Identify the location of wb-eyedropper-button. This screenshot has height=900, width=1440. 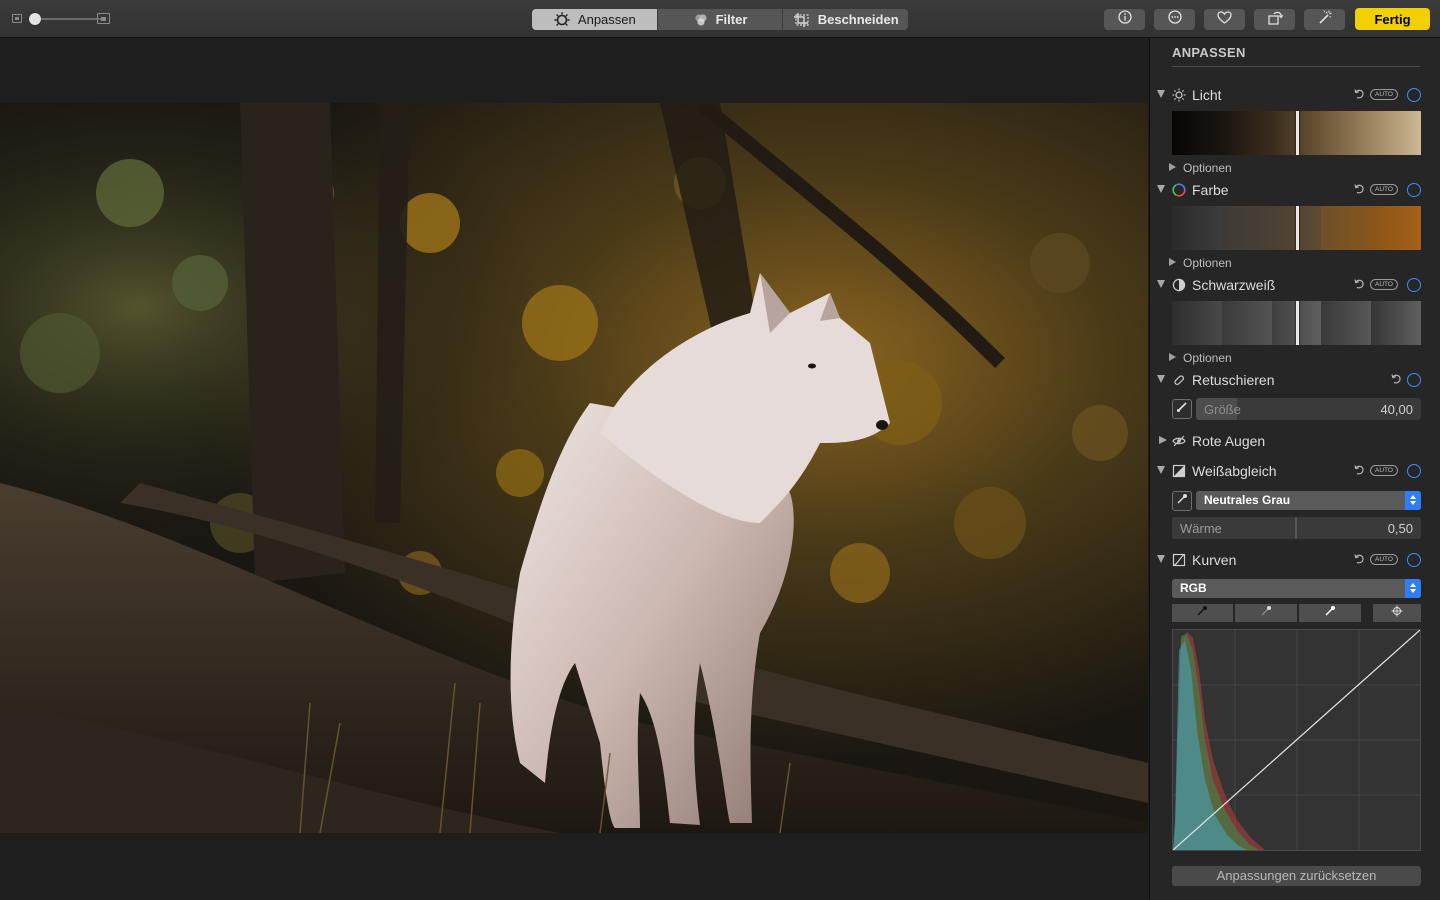
(1182, 501).